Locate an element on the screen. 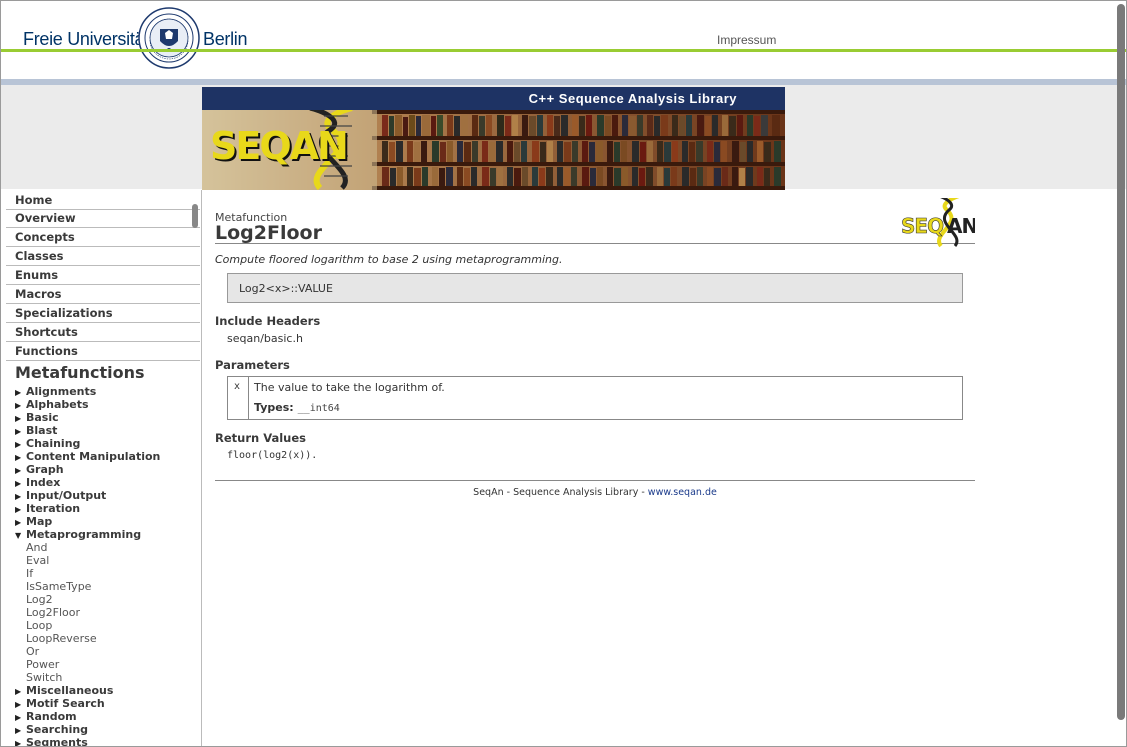 The width and height of the screenshot is (1127, 747). return-value: floor(log2(x)). is located at coordinates (272, 455).